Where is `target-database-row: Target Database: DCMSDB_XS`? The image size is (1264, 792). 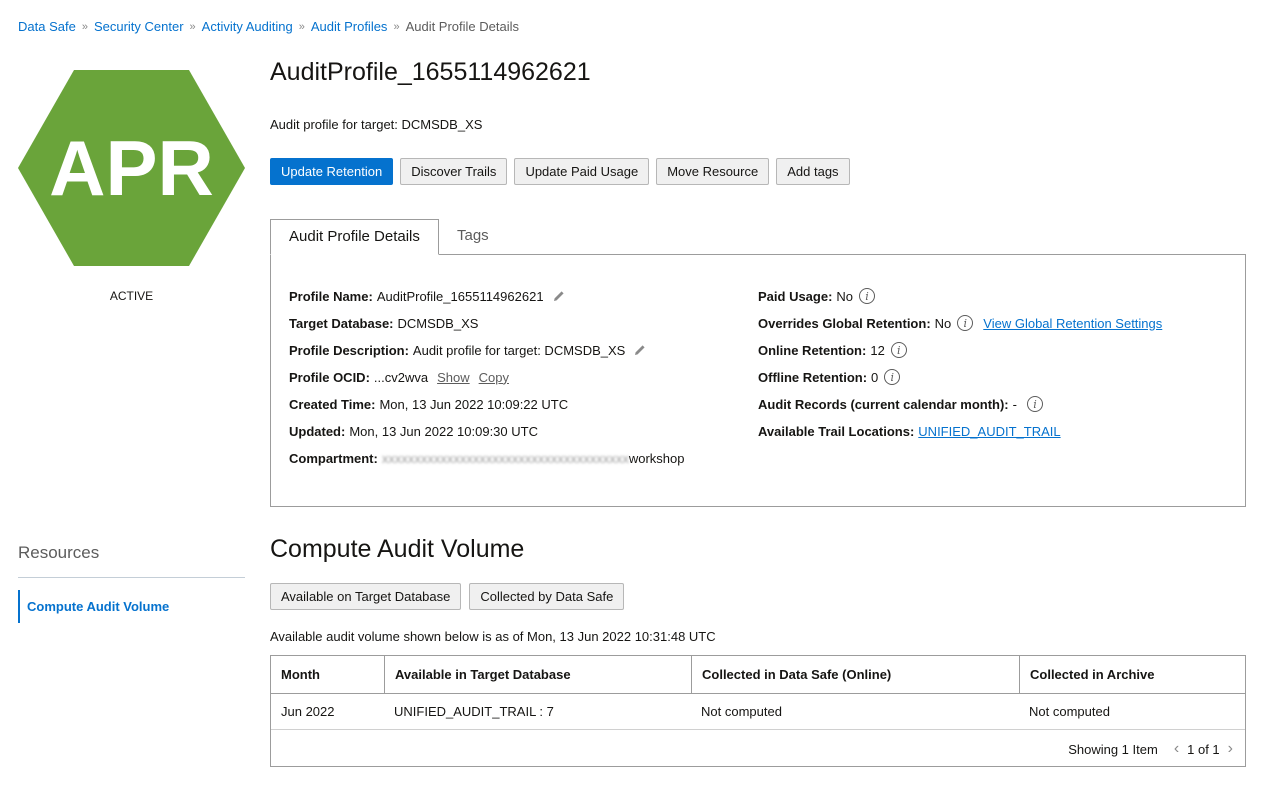 target-database-row: Target Database: DCMSDB_XS is located at coordinates (383, 323).